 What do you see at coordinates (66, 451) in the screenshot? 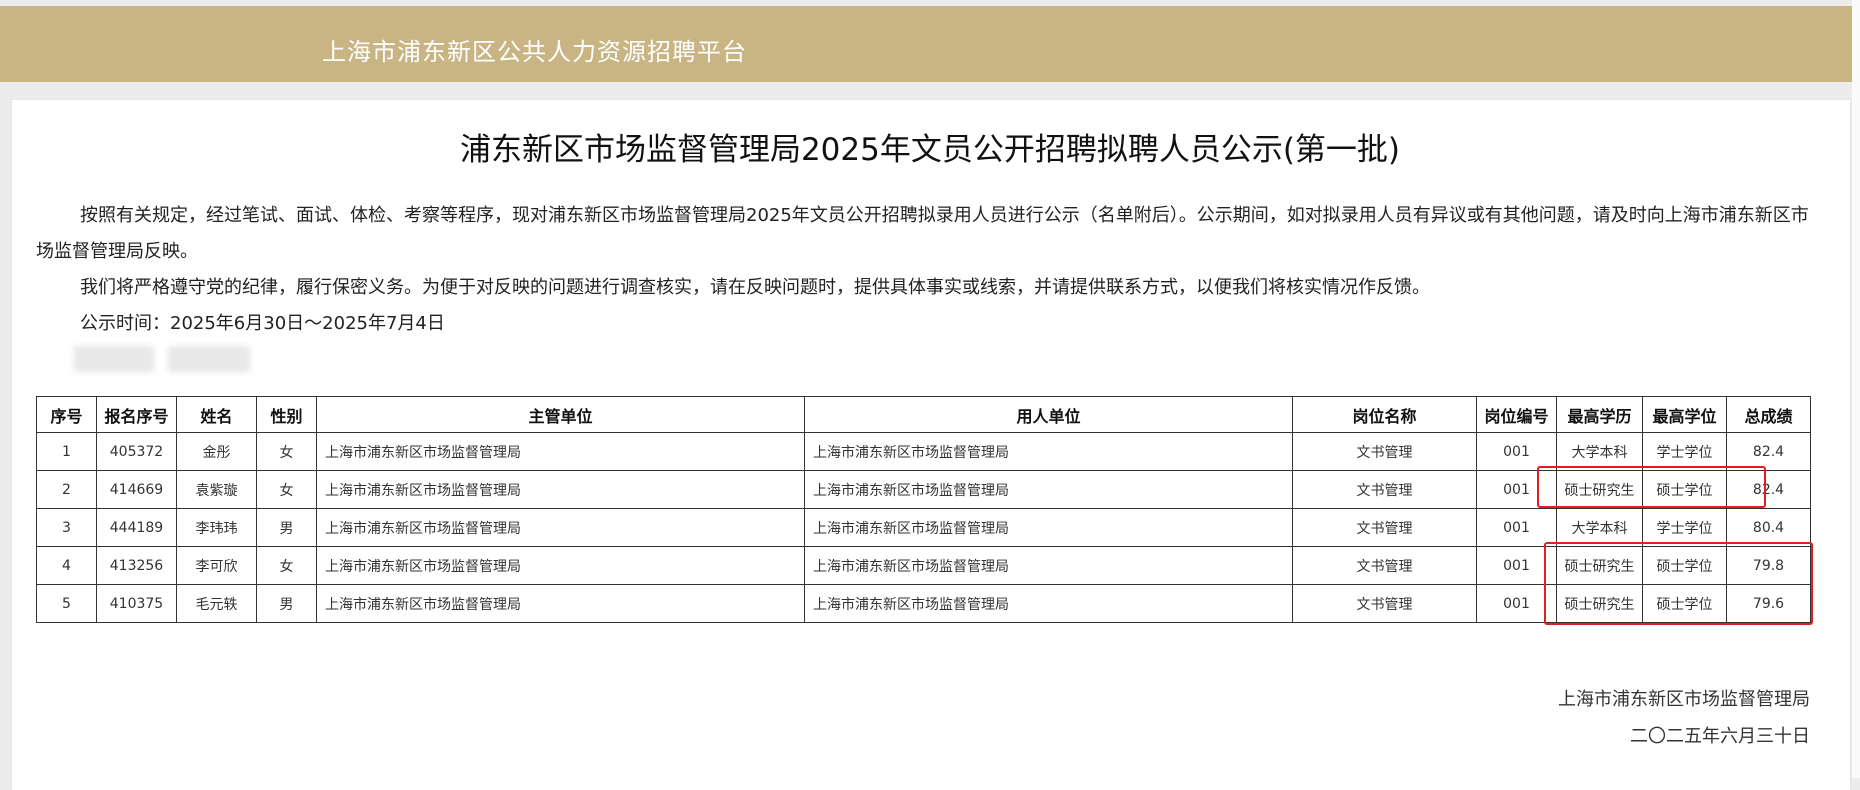
I see `cell-index: 1` at bounding box center [66, 451].